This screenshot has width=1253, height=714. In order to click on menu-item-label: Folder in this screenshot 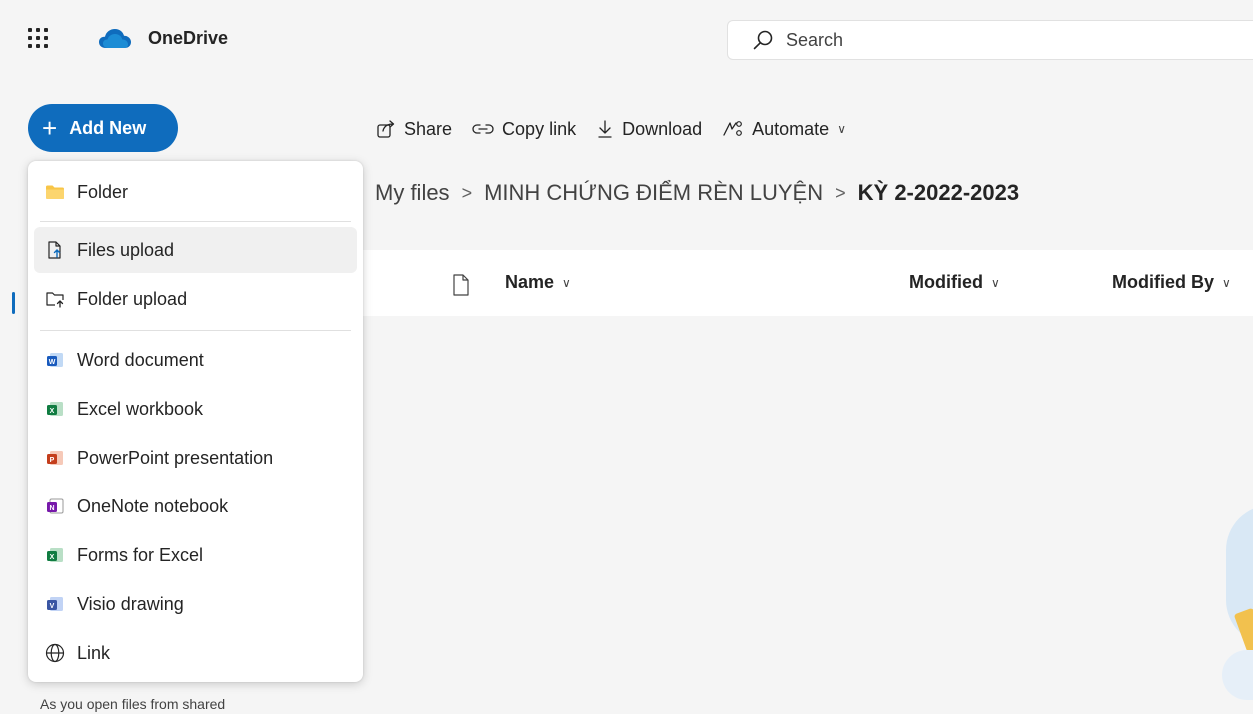, I will do `click(103, 192)`.